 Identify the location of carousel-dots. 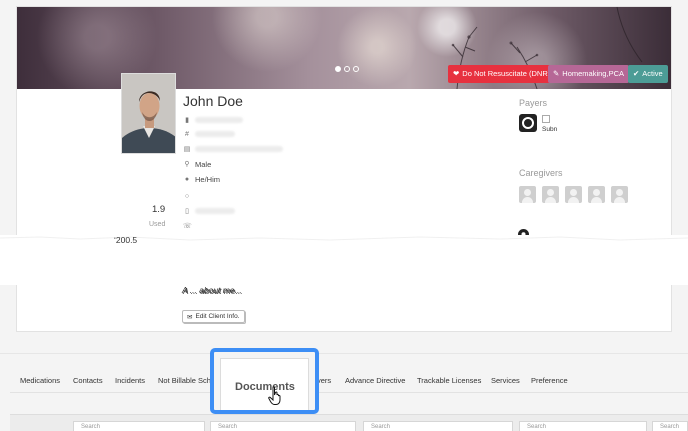
(347, 69).